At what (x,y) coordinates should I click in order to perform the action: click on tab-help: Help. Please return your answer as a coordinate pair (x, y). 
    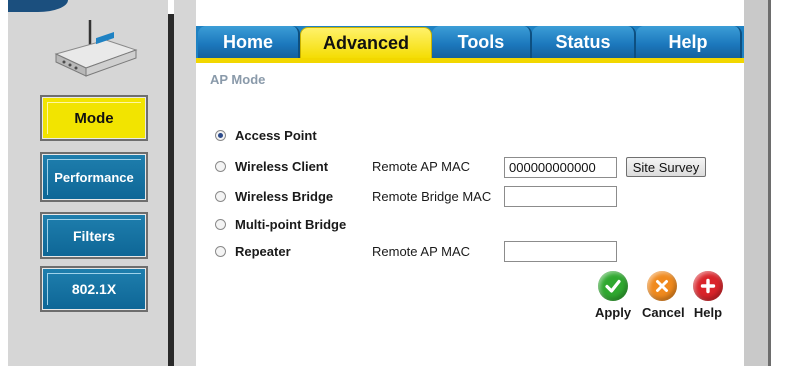
    Looking at the image, I should click on (689, 42).